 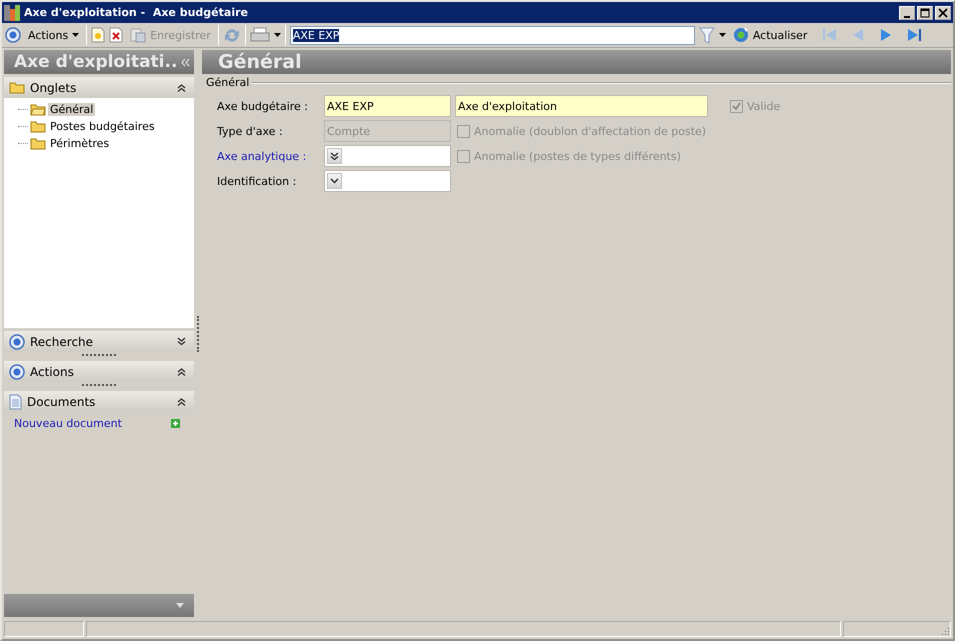 What do you see at coordinates (387, 181) in the screenshot?
I see `dropdown-field` at bounding box center [387, 181].